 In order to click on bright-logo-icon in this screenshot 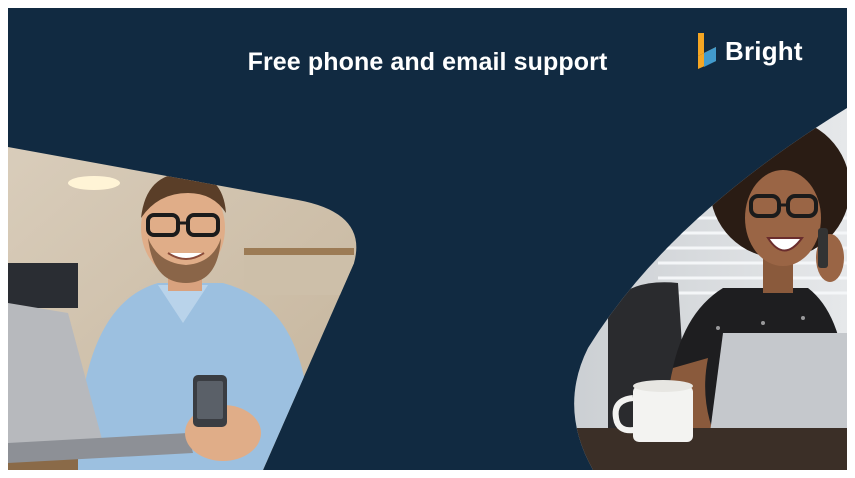, I will do `click(707, 51)`.